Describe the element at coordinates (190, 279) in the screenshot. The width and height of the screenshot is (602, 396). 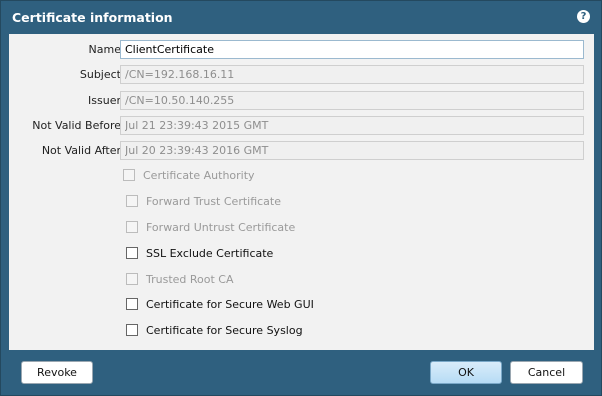
I see `checkbox-label: Trusted Root CA` at that location.